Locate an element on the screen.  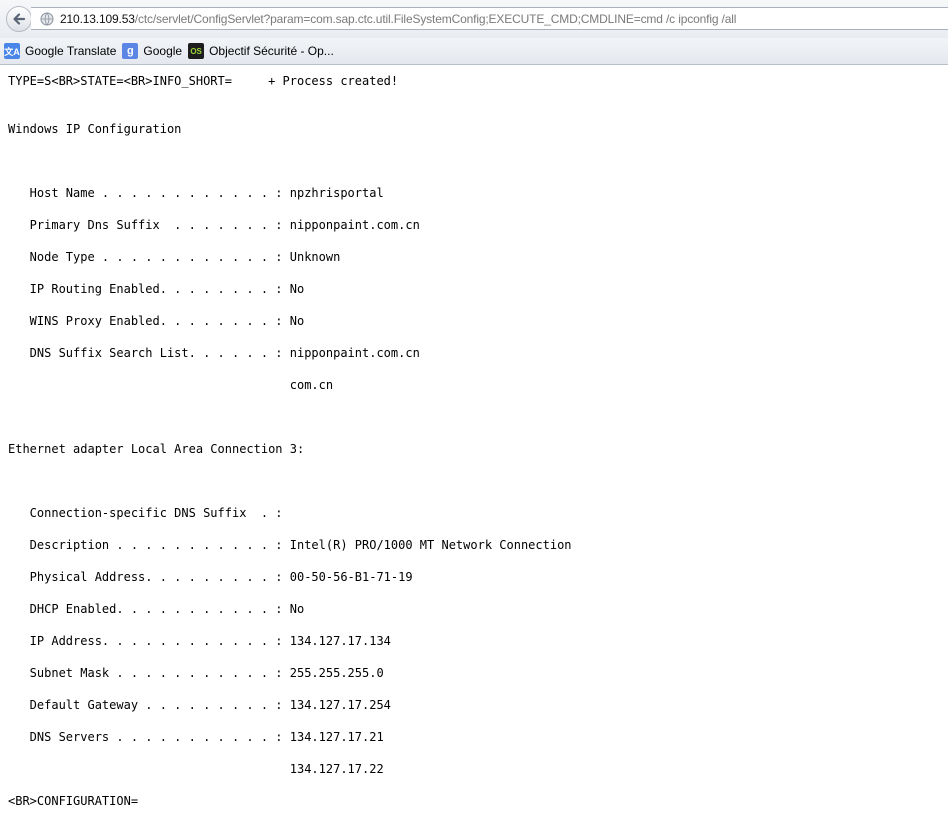
bookmark-label: Google Translate is located at coordinates (71, 51).